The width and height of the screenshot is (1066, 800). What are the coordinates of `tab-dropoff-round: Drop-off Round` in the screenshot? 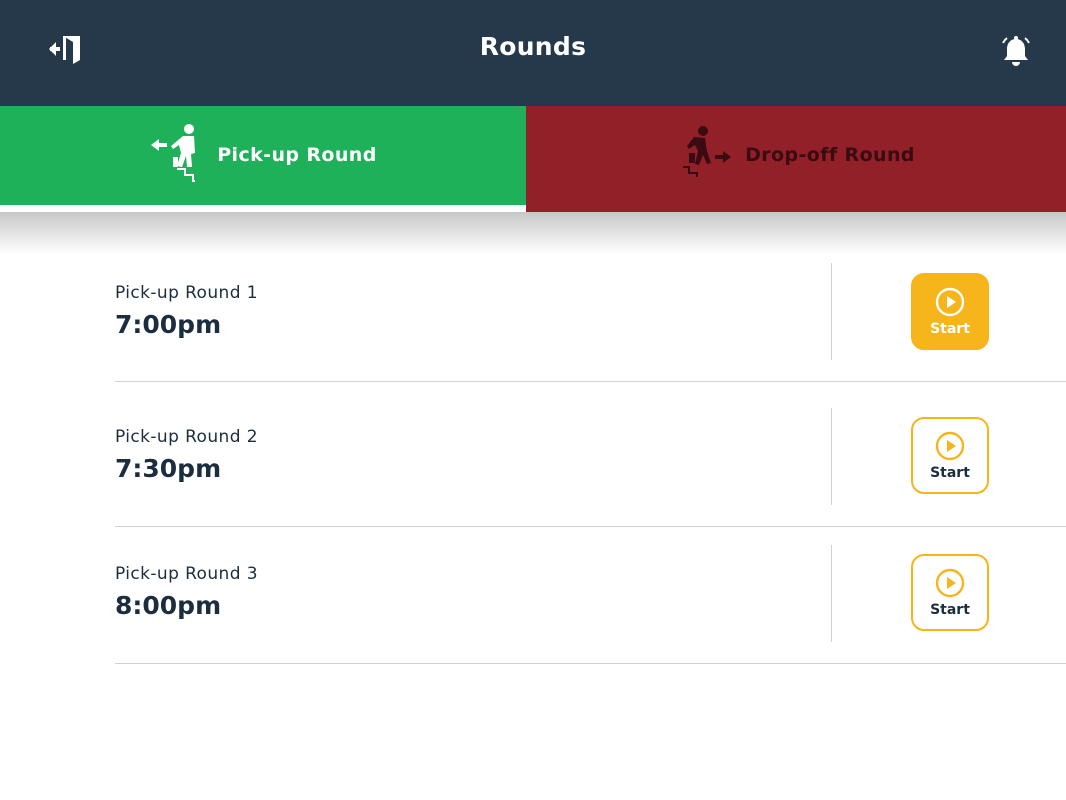 It's located at (796, 159).